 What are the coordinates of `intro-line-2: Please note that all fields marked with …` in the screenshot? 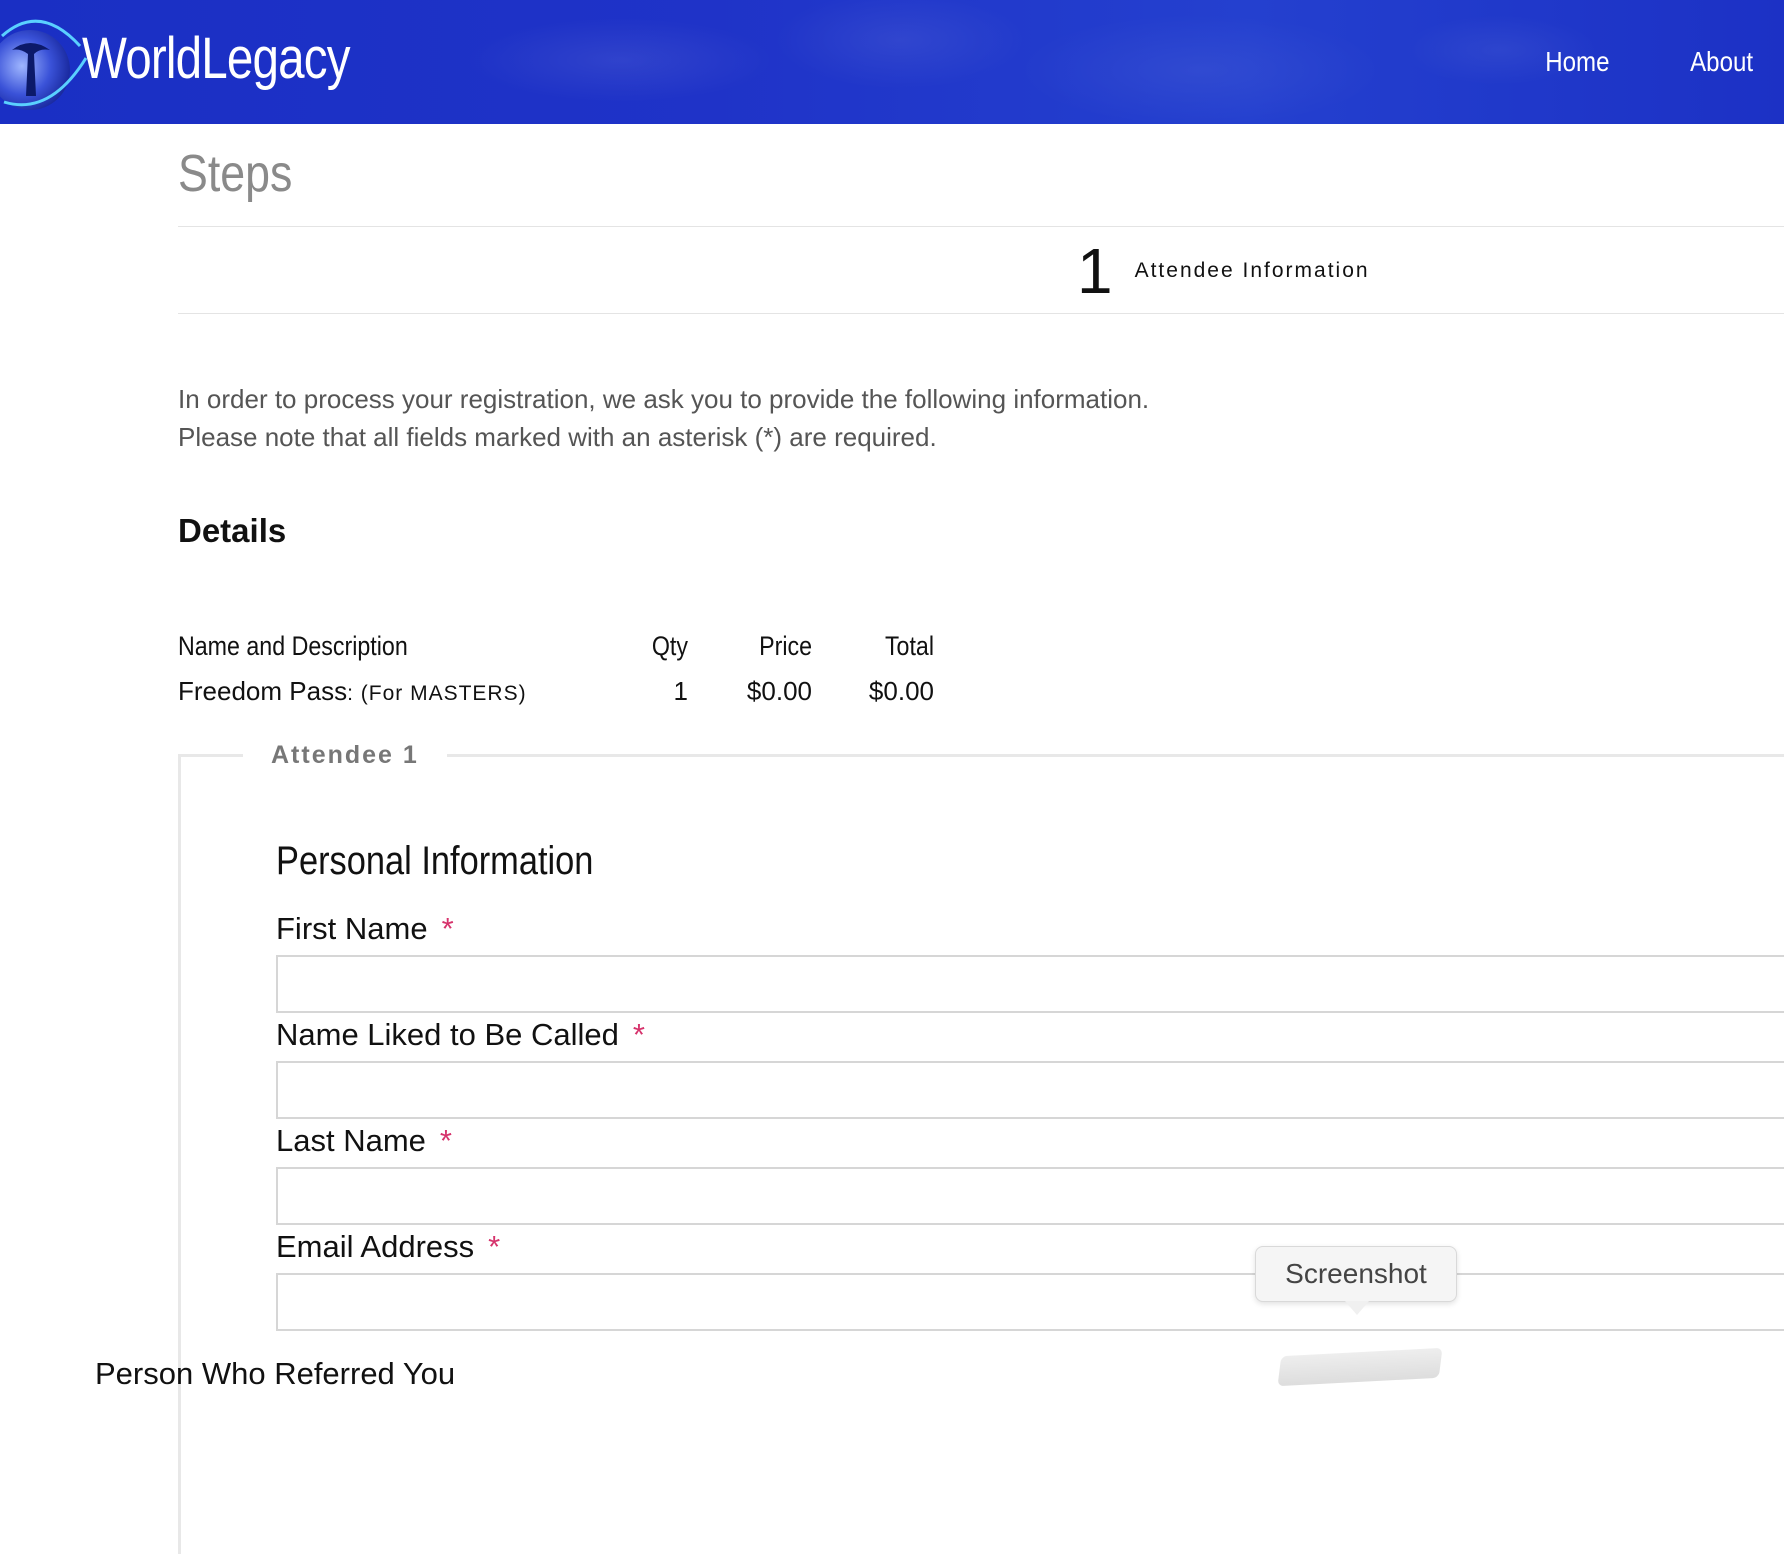 It's located at (557, 437).